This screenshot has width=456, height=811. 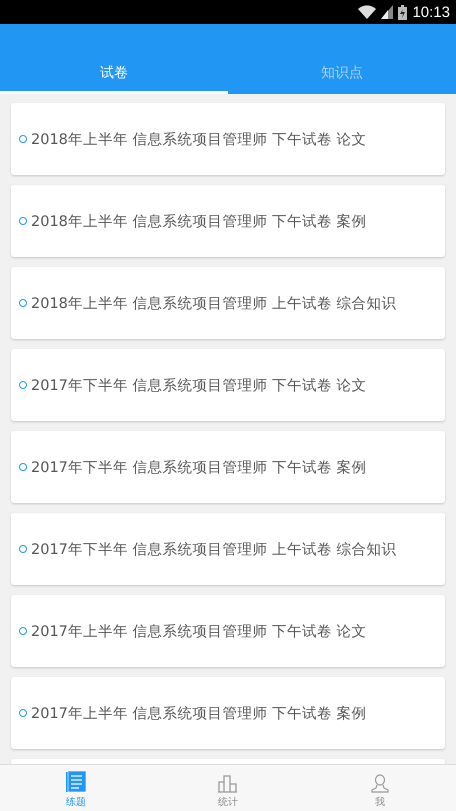 I want to click on paper-title: 2017年下半年 信息系统项目管理师 上午试卷 综合知识, so click(x=214, y=549).